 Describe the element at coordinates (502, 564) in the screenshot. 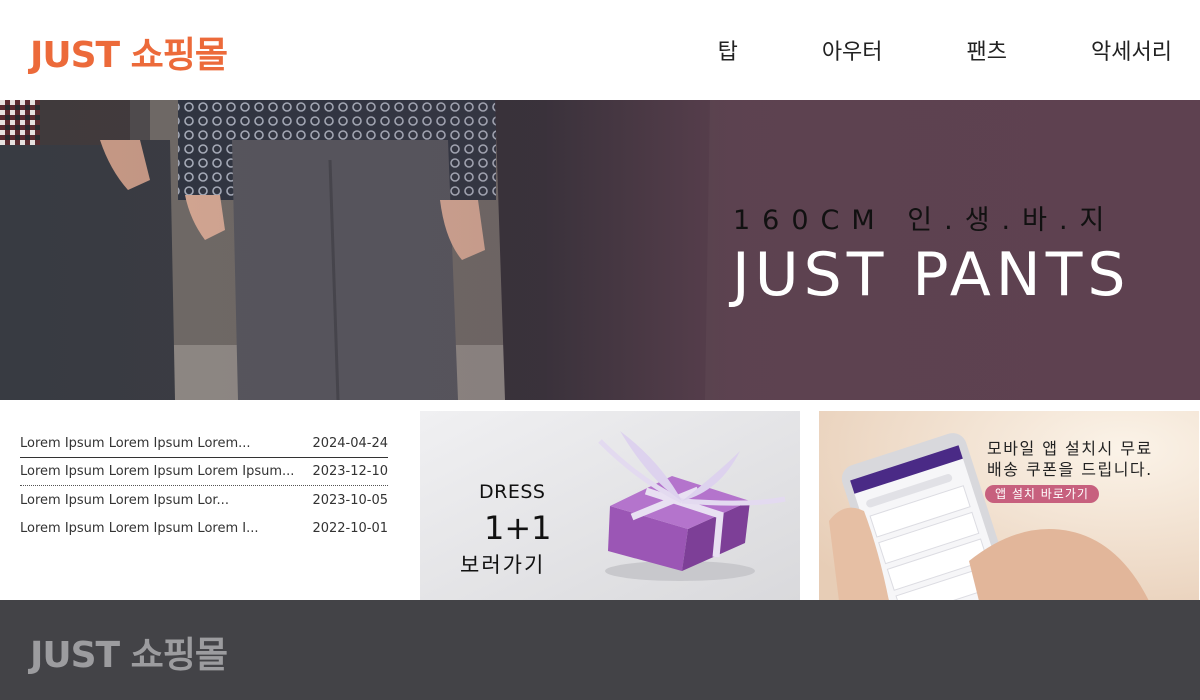

I see `promo-view-link: 보러가기` at that location.